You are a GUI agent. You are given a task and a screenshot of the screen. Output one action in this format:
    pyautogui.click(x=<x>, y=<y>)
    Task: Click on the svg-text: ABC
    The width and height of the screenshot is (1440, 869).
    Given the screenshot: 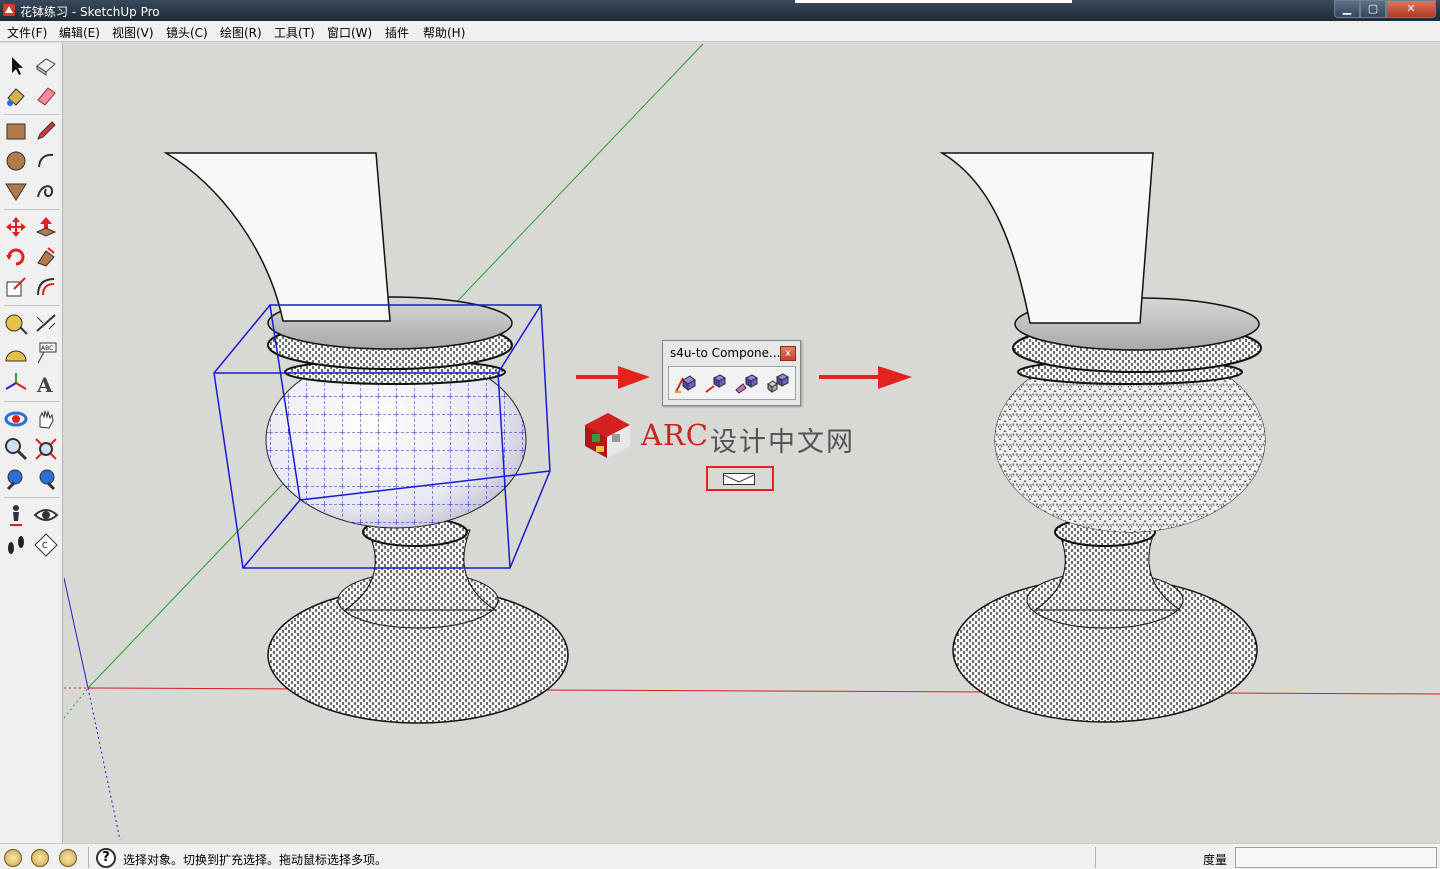 What is the action you would take?
    pyautogui.click(x=47, y=348)
    